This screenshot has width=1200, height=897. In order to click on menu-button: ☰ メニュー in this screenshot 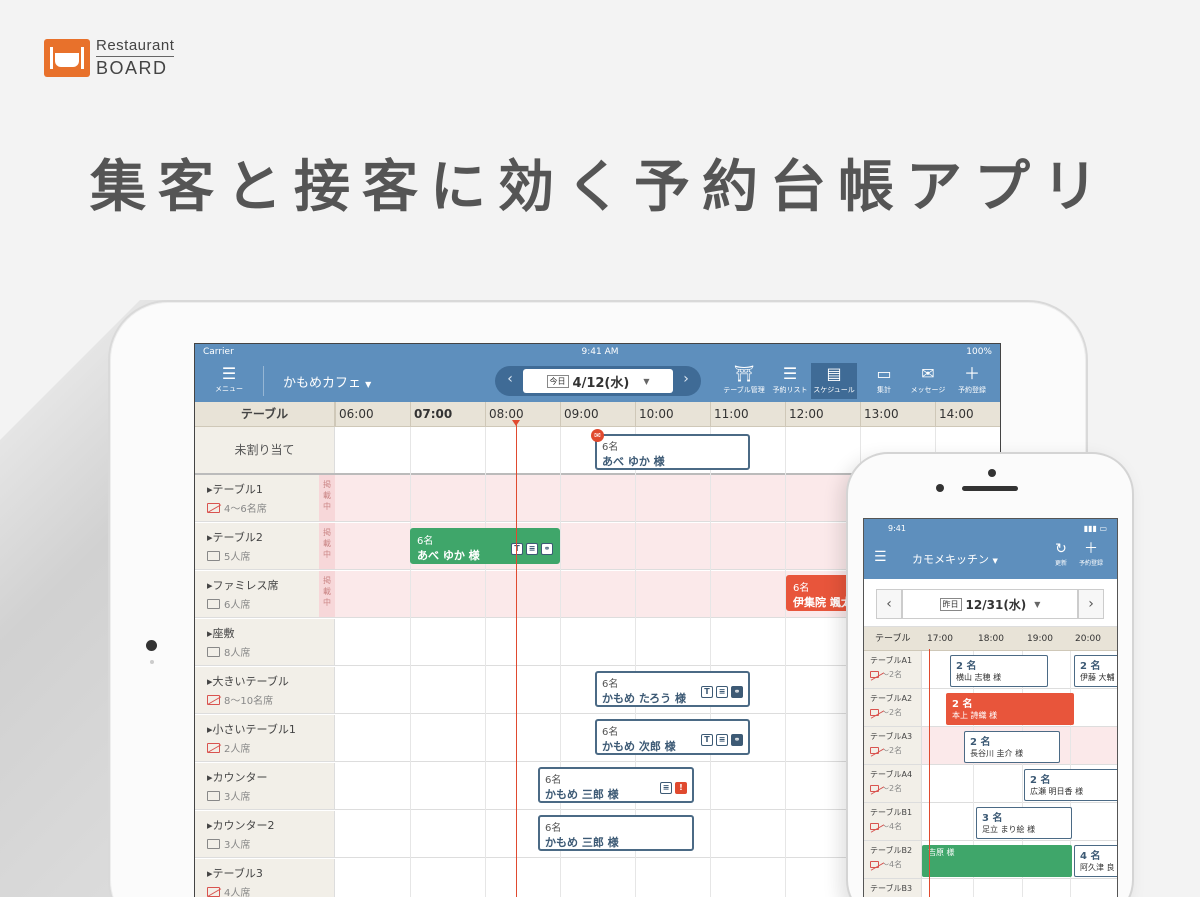, I will do `click(229, 379)`.